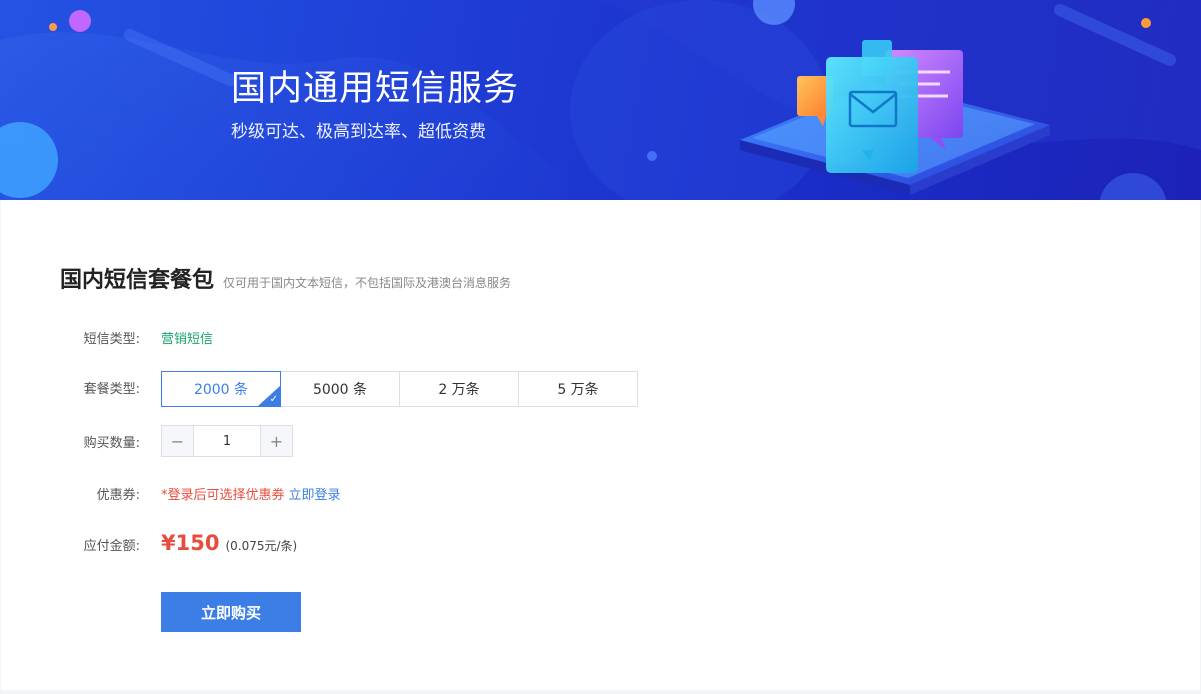  I want to click on coupon-label: 优惠券:, so click(118, 495).